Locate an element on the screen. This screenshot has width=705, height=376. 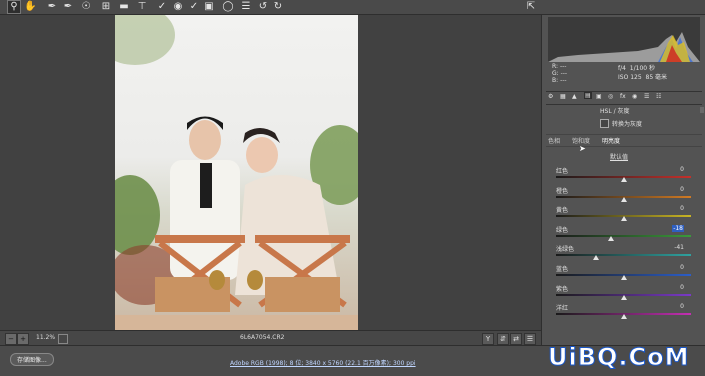
presets-tab-icon: ☰ is located at coordinates (646, 96).